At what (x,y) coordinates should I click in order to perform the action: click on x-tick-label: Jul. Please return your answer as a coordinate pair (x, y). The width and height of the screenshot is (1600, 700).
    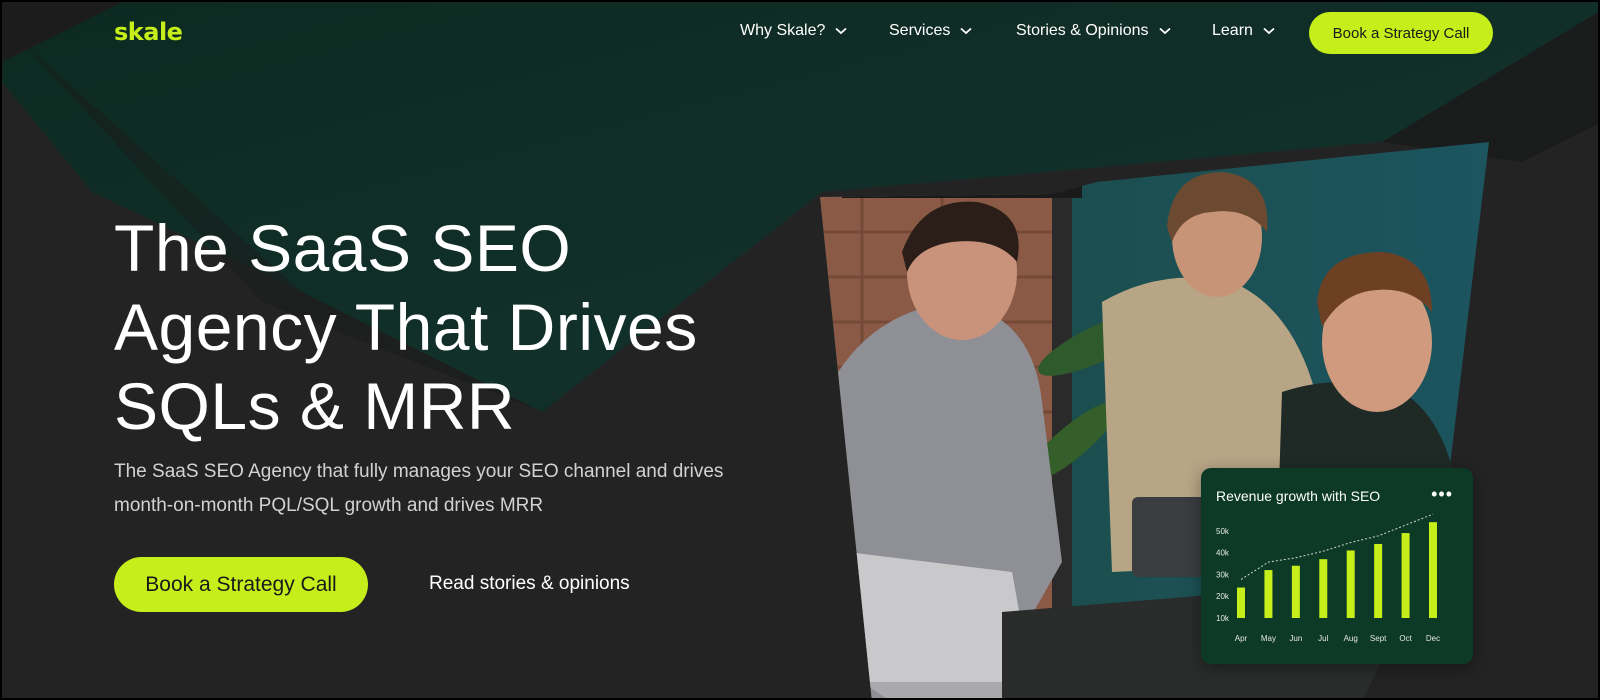
    Looking at the image, I should click on (1323, 638).